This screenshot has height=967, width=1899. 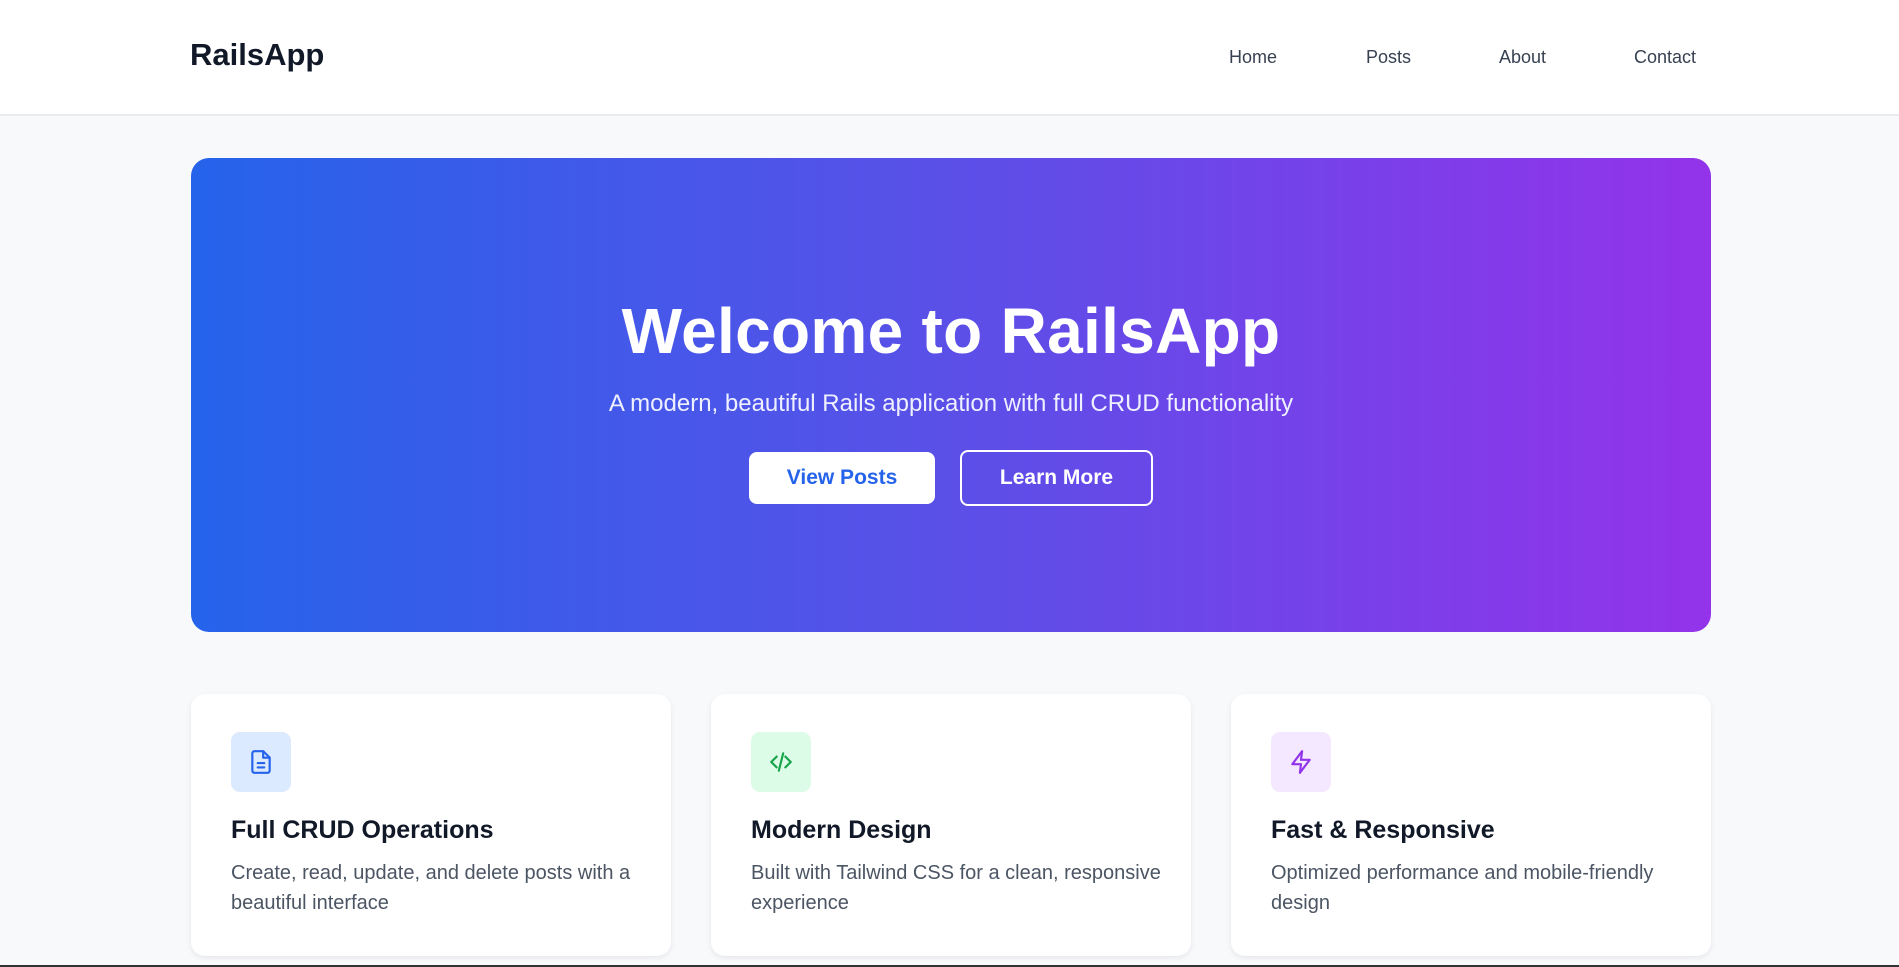 I want to click on main-nav: Home Posts About Contact, so click(x=949, y=59).